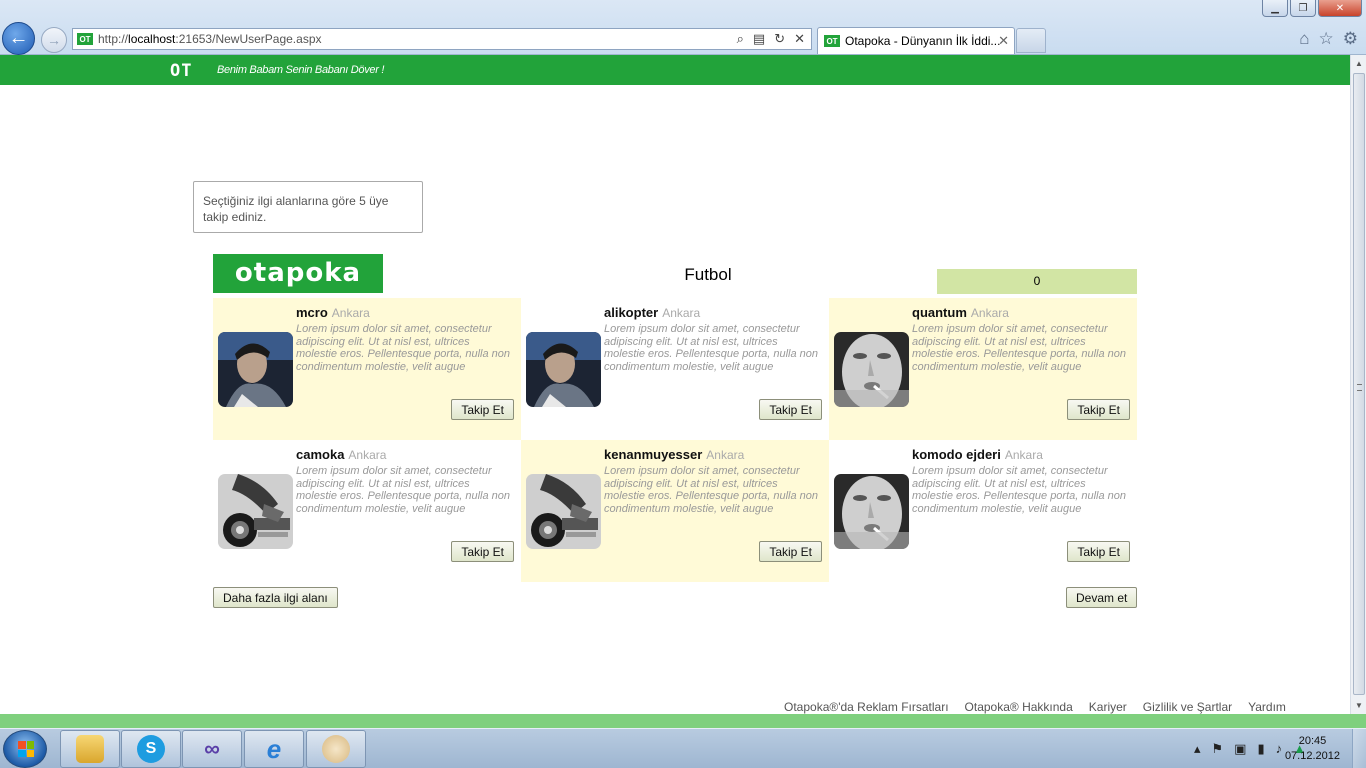 The image size is (1366, 768). What do you see at coordinates (1197, 749) in the screenshot?
I see `tray-expand-icon: ▴` at bounding box center [1197, 749].